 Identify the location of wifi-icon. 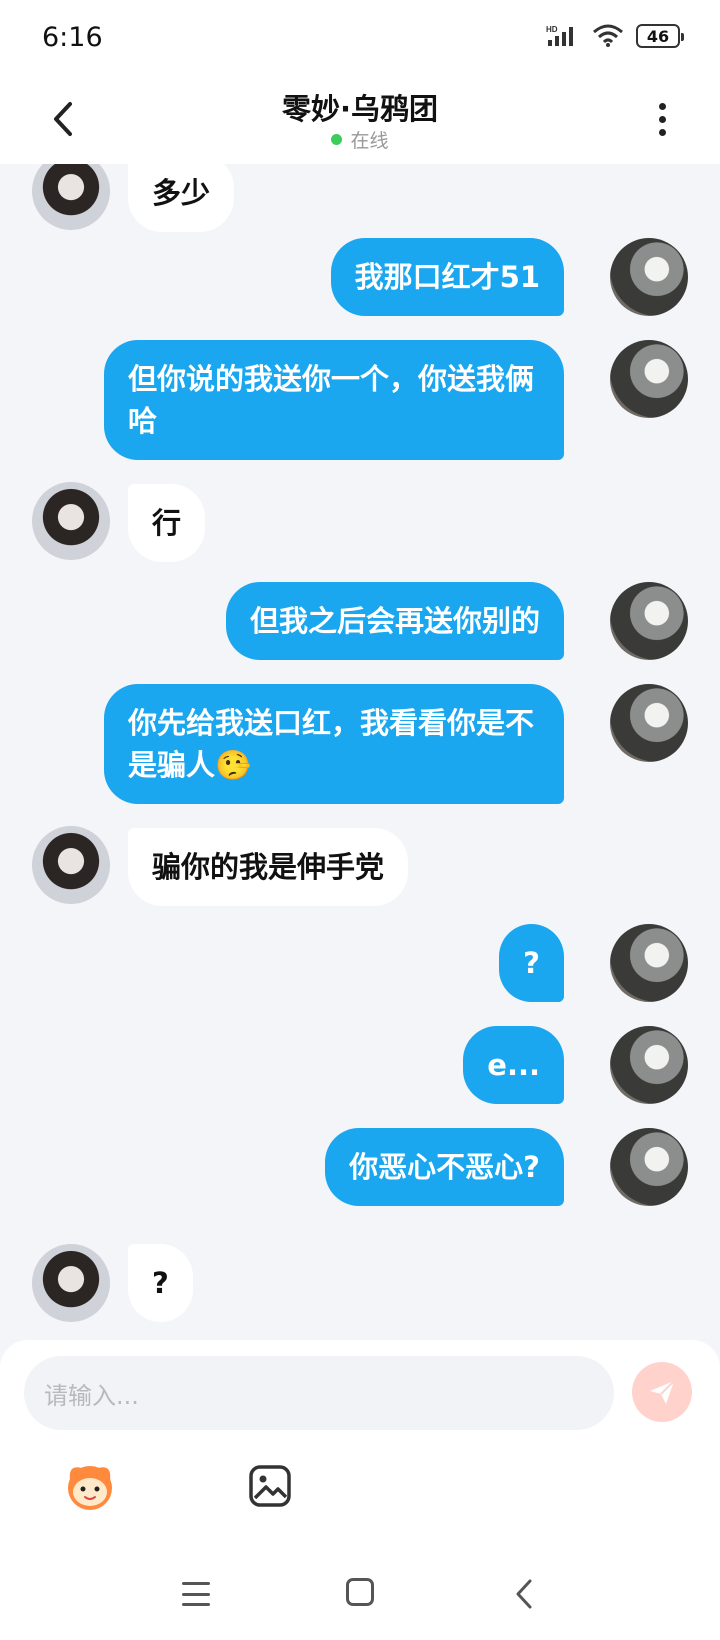
(608, 35).